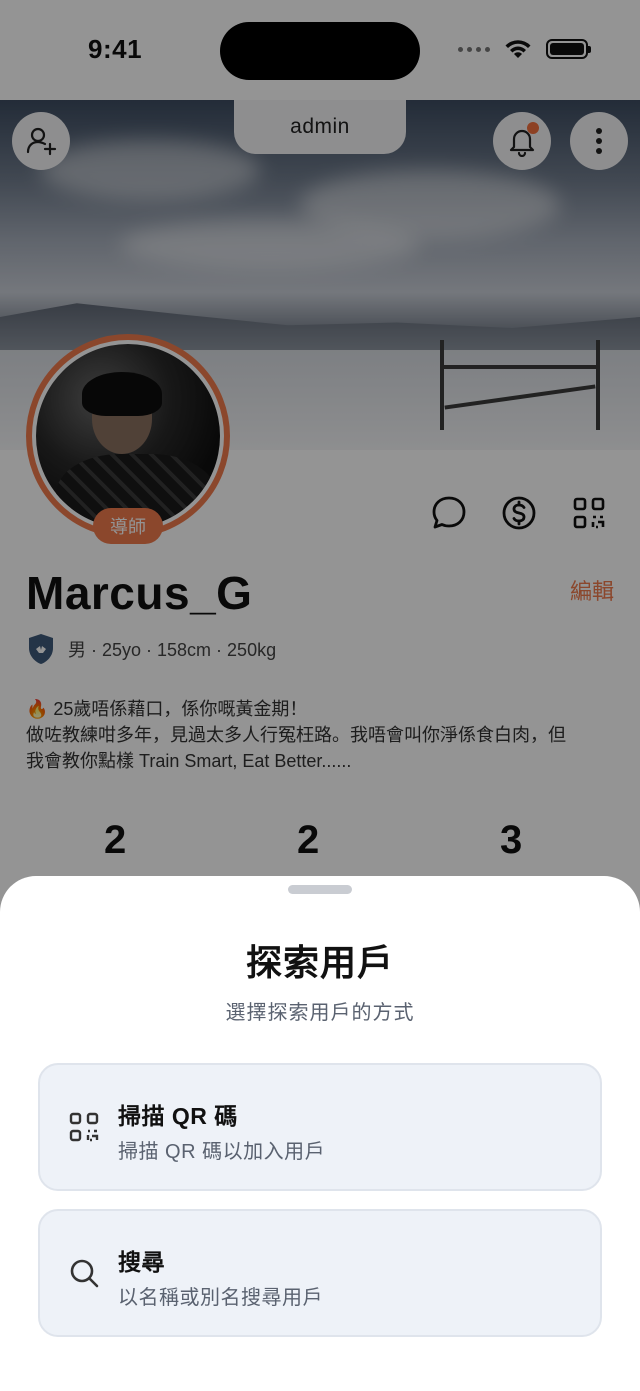  I want to click on sheet-title: 探索用戶, so click(319, 962).